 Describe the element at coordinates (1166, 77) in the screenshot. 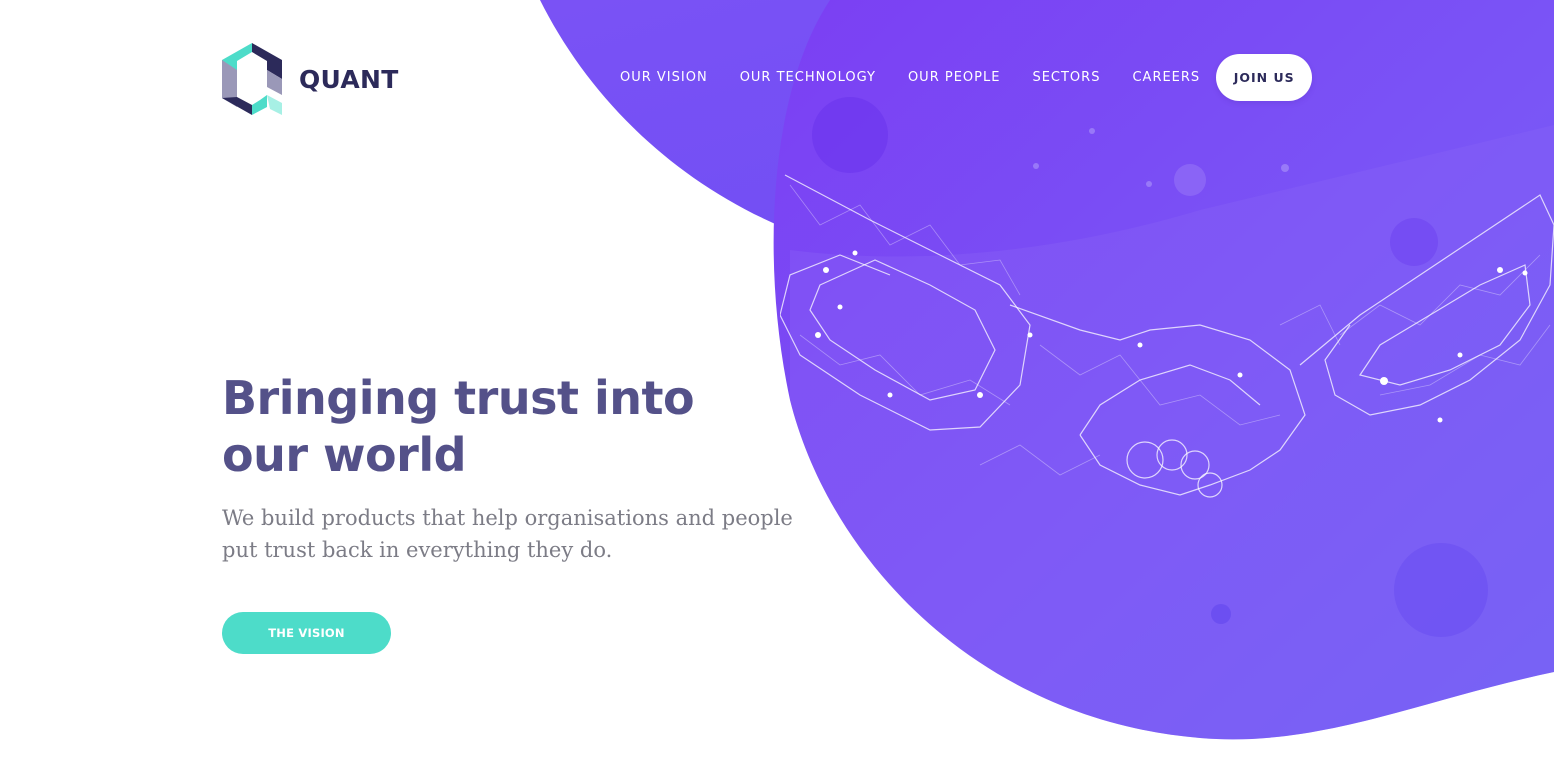

I see `nav-careers: CAREERS` at that location.